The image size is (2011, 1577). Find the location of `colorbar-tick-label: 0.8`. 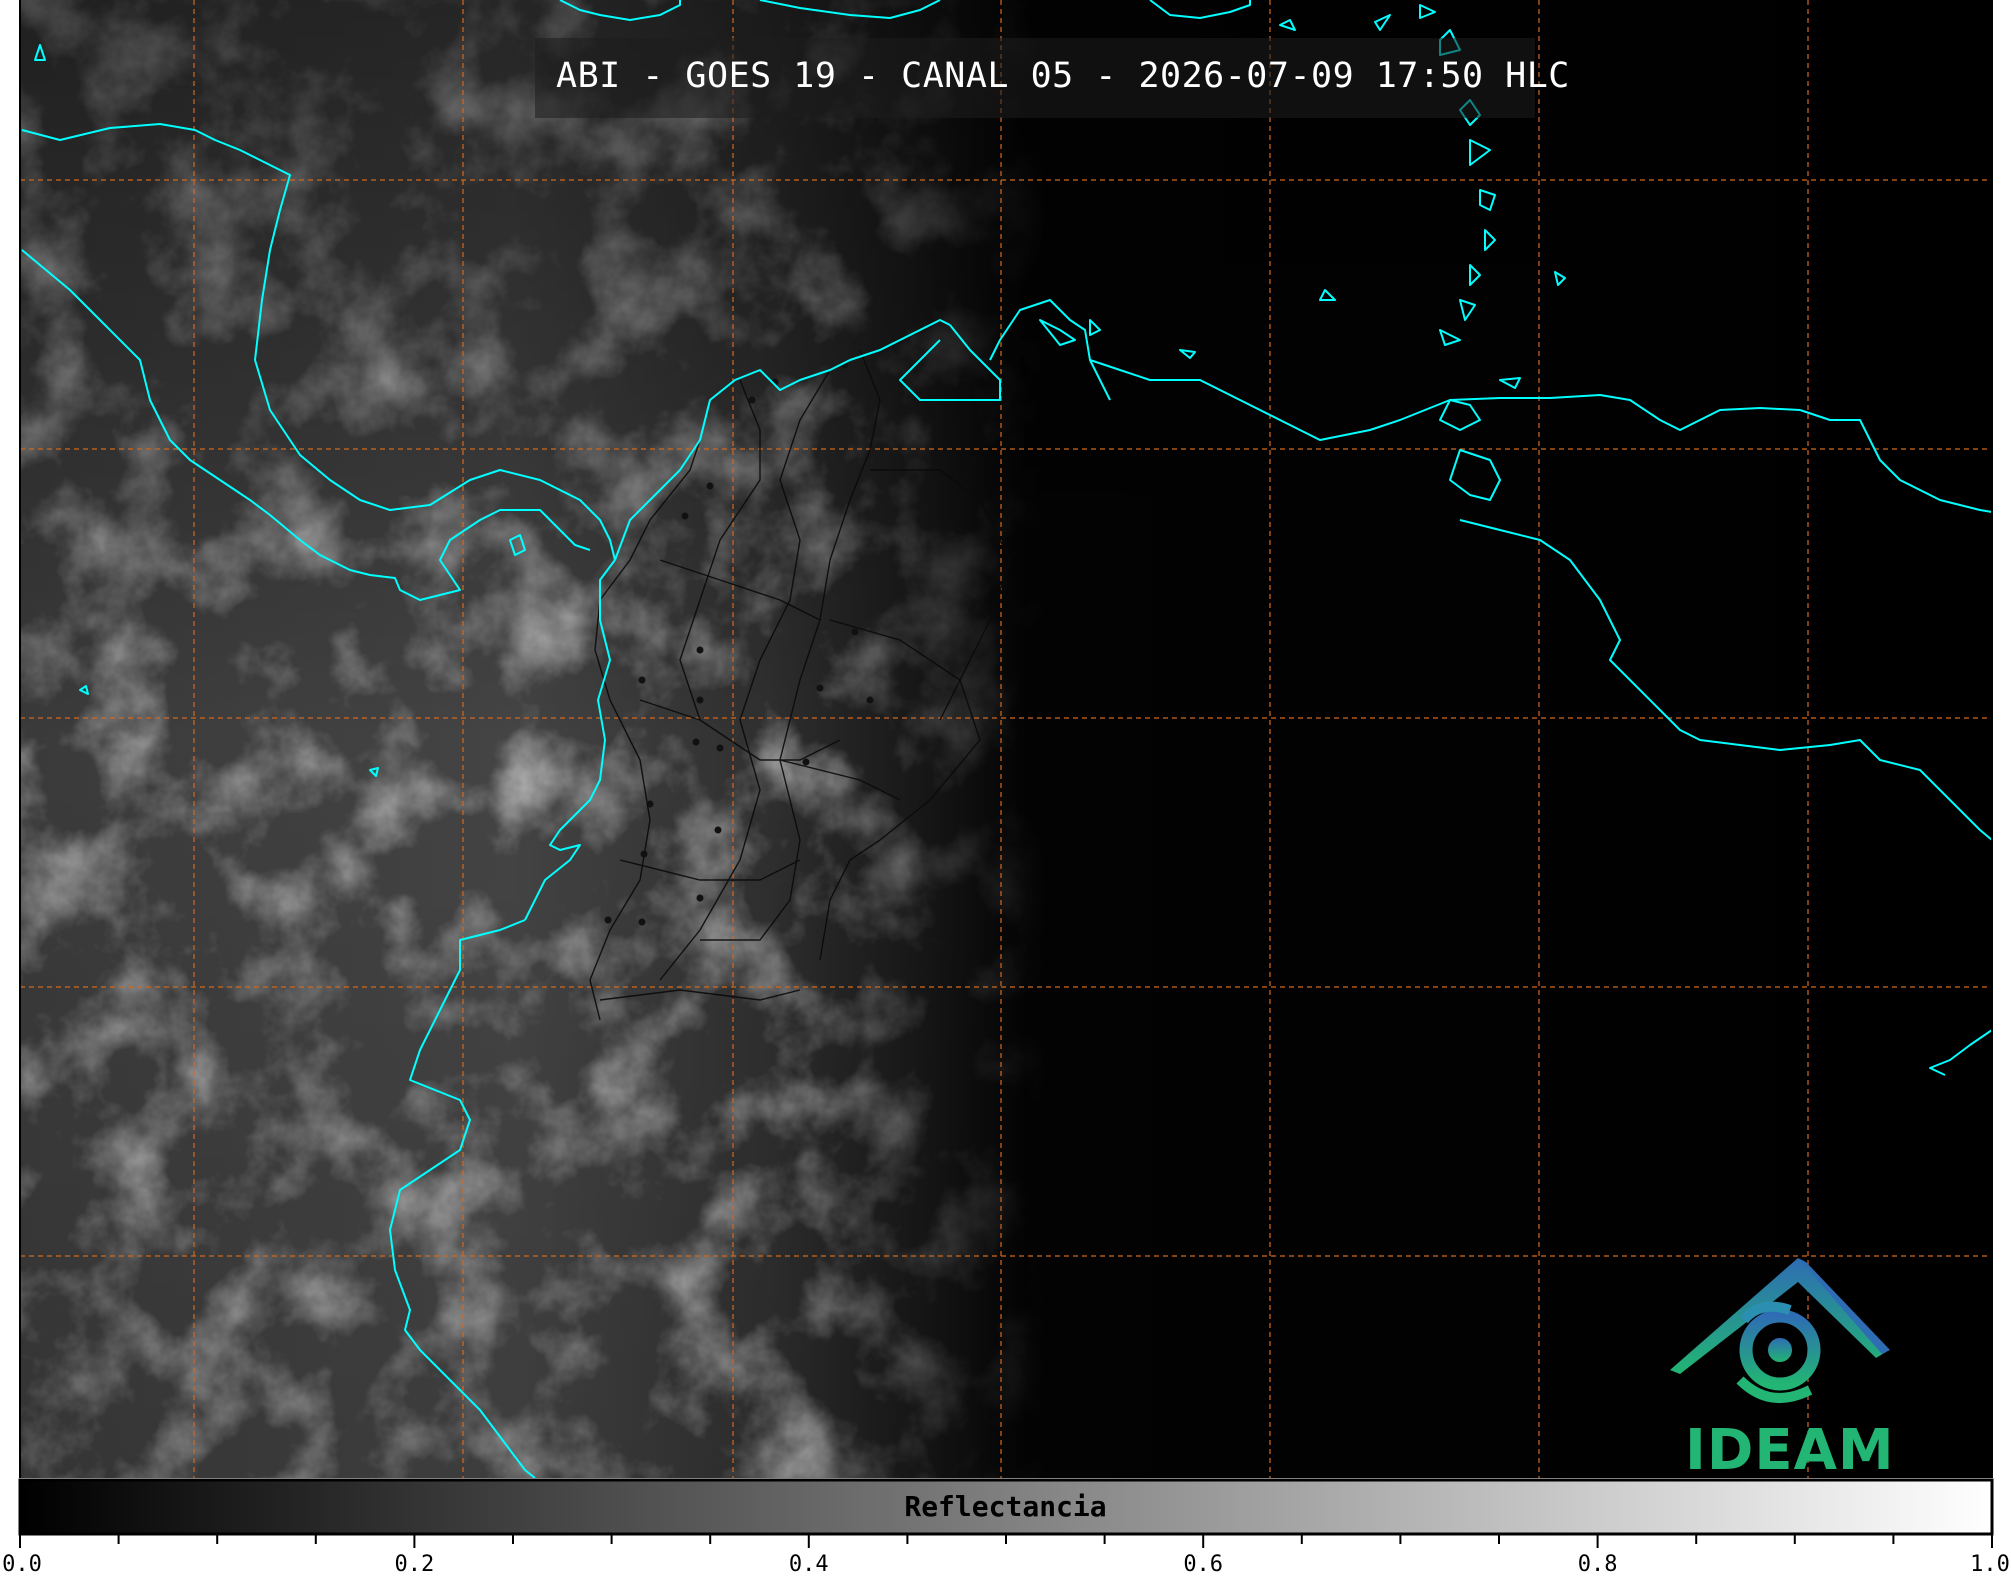

colorbar-tick-label: 0.8 is located at coordinates (1597, 1564).